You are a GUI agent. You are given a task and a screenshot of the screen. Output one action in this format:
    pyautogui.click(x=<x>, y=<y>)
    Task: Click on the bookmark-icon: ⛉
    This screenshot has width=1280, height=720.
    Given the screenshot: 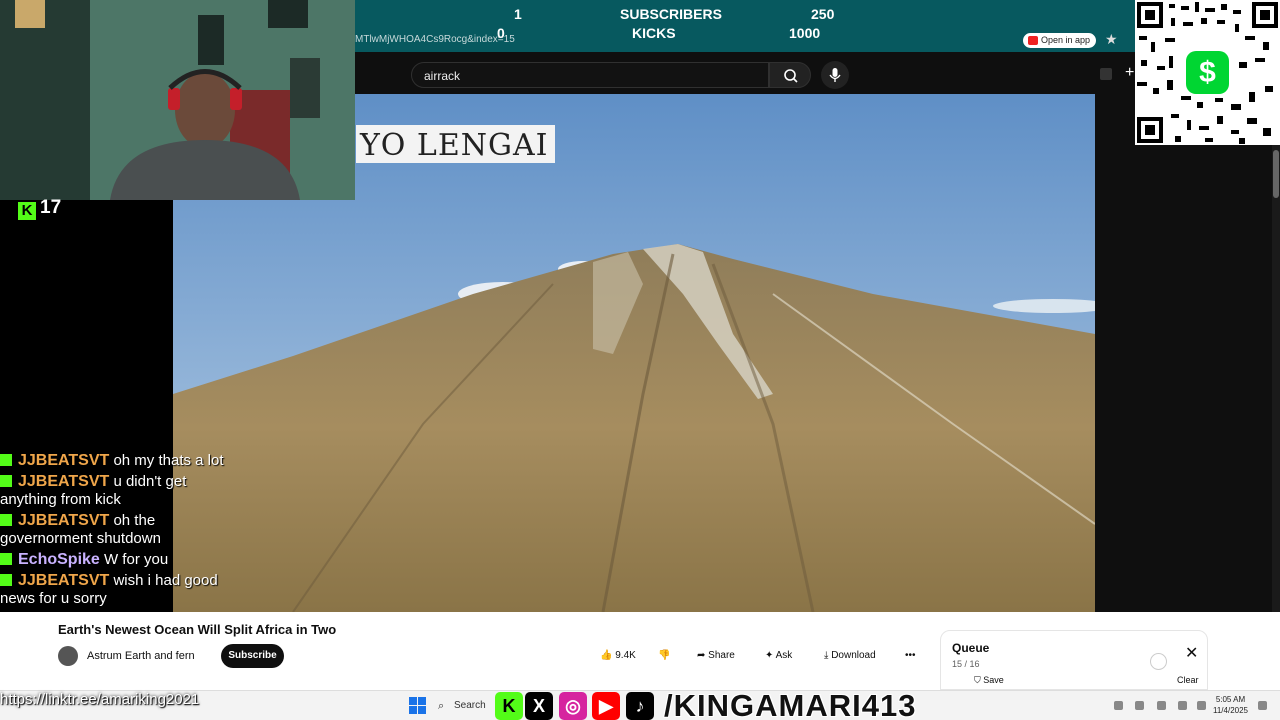 What is the action you would take?
    pyautogui.click(x=977, y=680)
    